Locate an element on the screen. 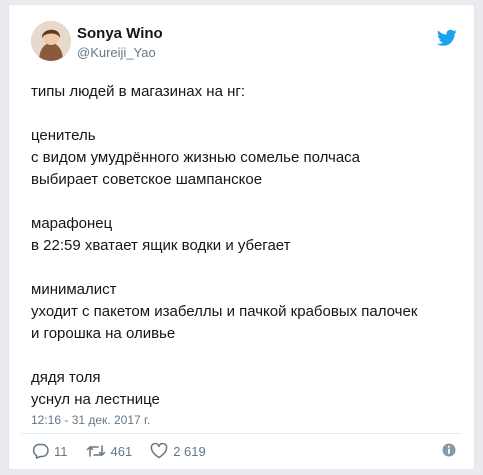 The height and width of the screenshot is (475, 483). avatar is located at coordinates (51, 41).